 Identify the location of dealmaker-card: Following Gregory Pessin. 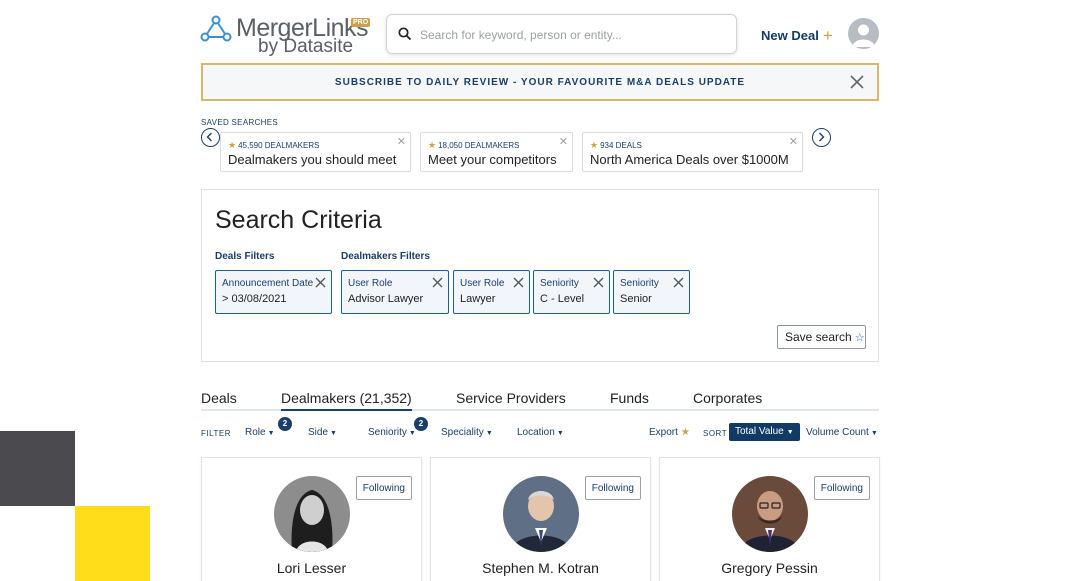
(769, 519).